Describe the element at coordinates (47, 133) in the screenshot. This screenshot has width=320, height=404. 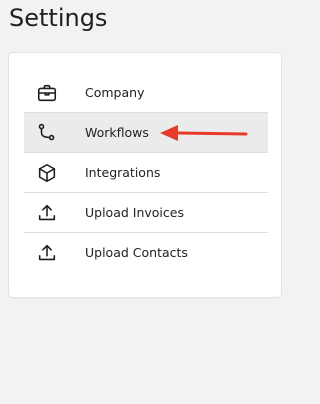
I see `workflow-icon` at that location.